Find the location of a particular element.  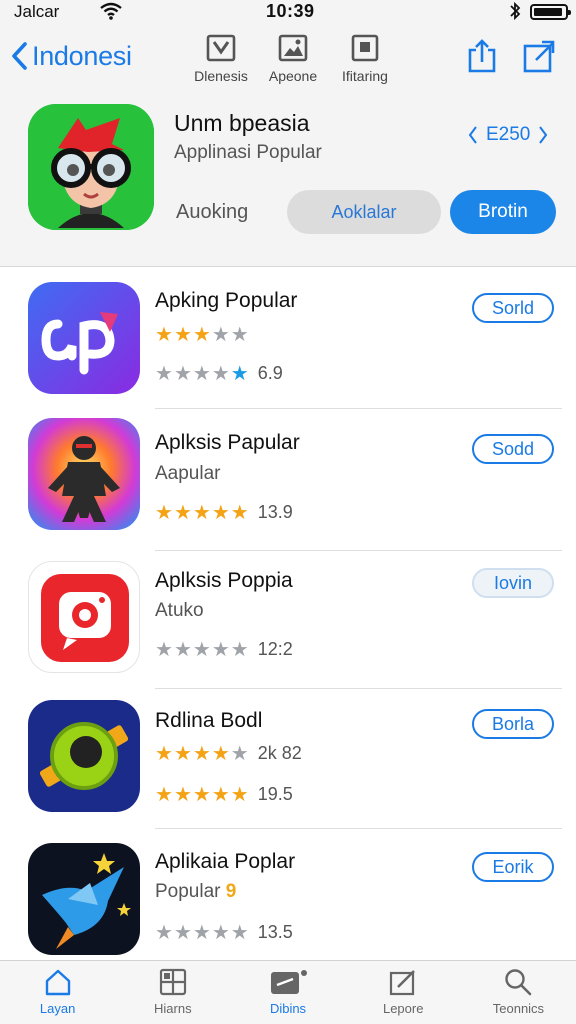

app-subtitle: Popular 9 is located at coordinates (195, 892).